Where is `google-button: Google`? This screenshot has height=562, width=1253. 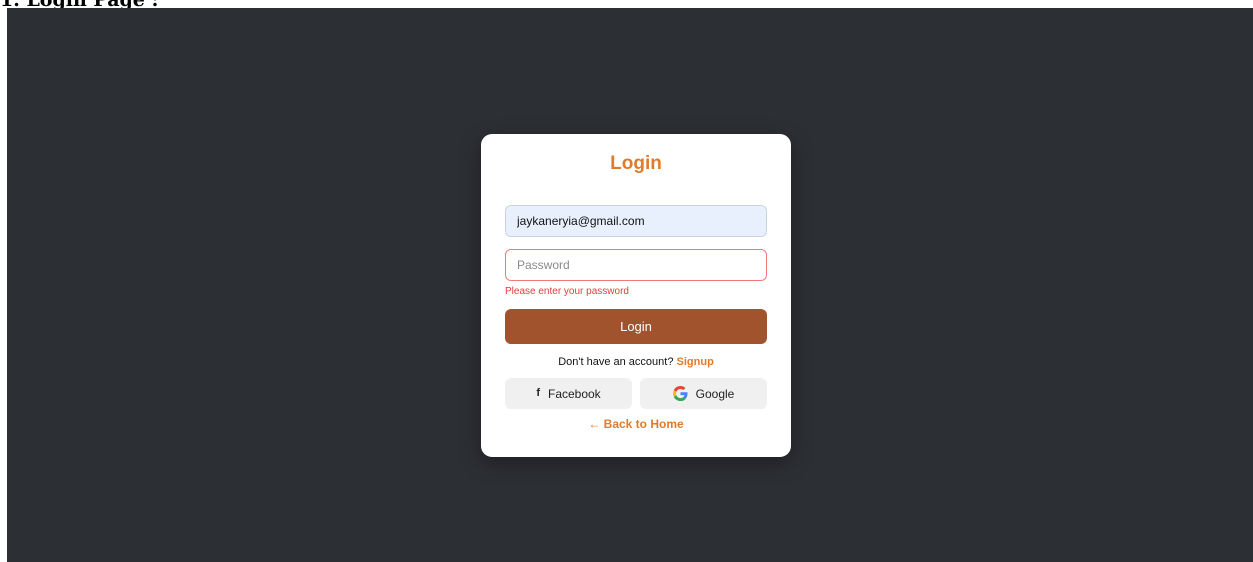
google-button: Google is located at coordinates (703, 393).